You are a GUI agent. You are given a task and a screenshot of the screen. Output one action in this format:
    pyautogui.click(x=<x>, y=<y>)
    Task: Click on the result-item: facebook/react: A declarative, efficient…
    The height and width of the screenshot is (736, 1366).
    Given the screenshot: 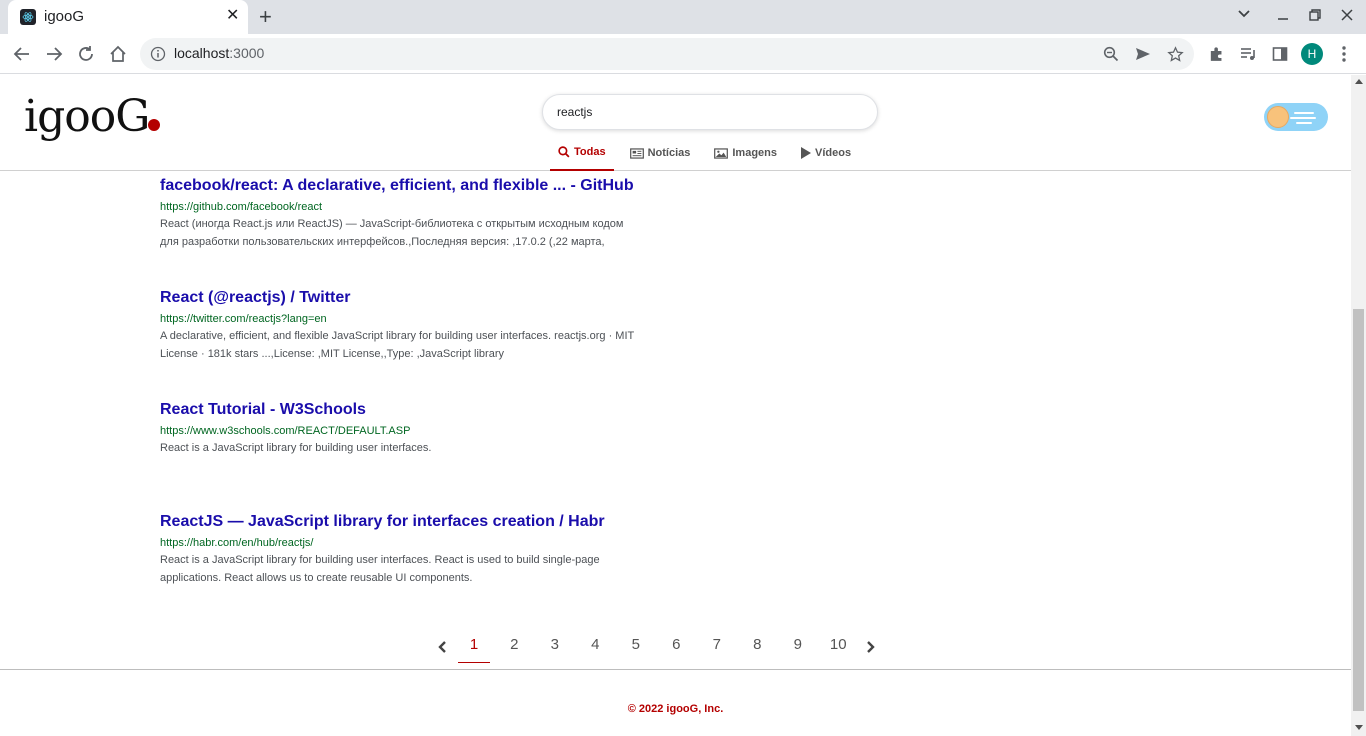 What is the action you would take?
    pyautogui.click(x=400, y=214)
    